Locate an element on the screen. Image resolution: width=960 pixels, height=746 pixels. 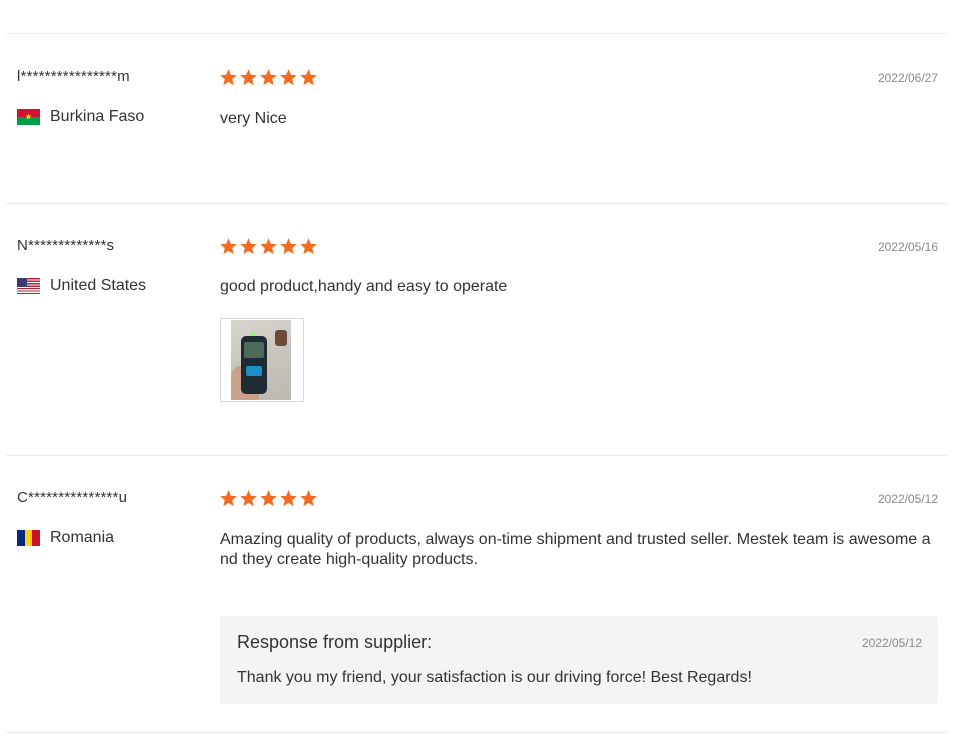
review-text: good product,handy and easy to operate is located at coordinates (364, 286).